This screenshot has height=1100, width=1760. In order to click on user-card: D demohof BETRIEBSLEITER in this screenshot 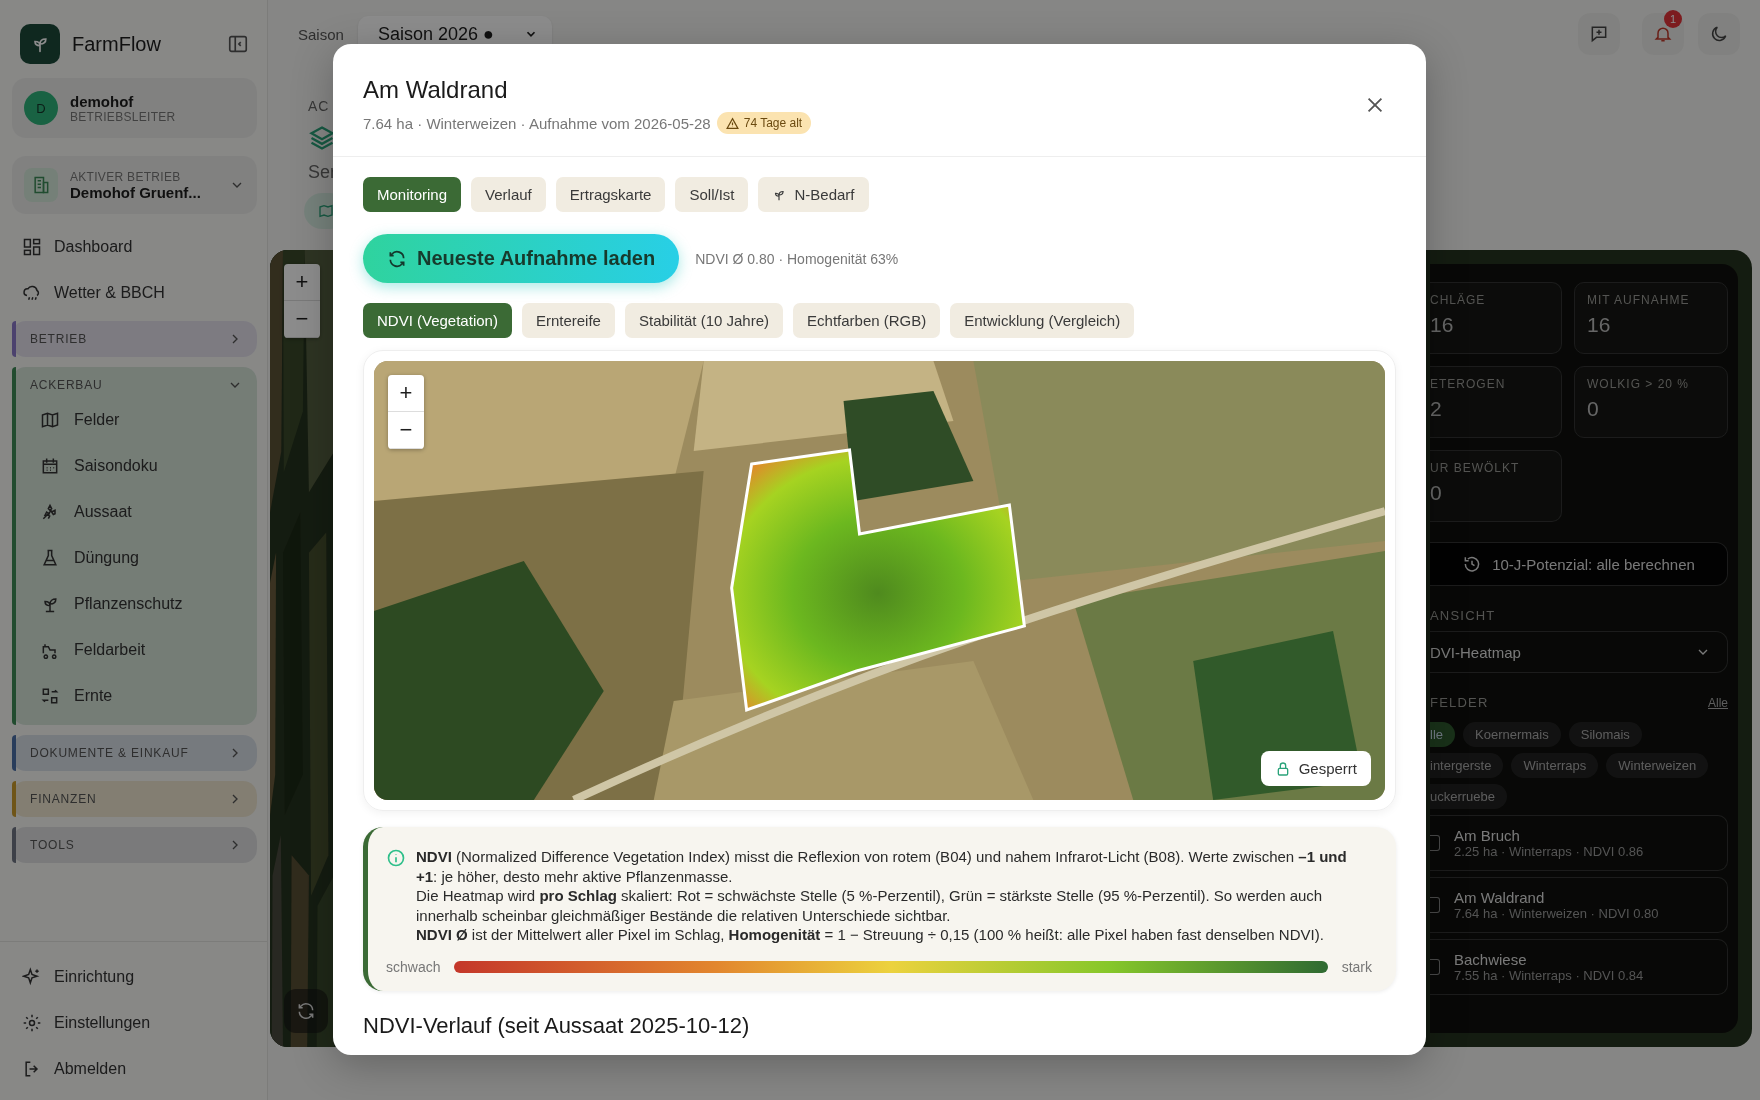, I will do `click(134, 108)`.